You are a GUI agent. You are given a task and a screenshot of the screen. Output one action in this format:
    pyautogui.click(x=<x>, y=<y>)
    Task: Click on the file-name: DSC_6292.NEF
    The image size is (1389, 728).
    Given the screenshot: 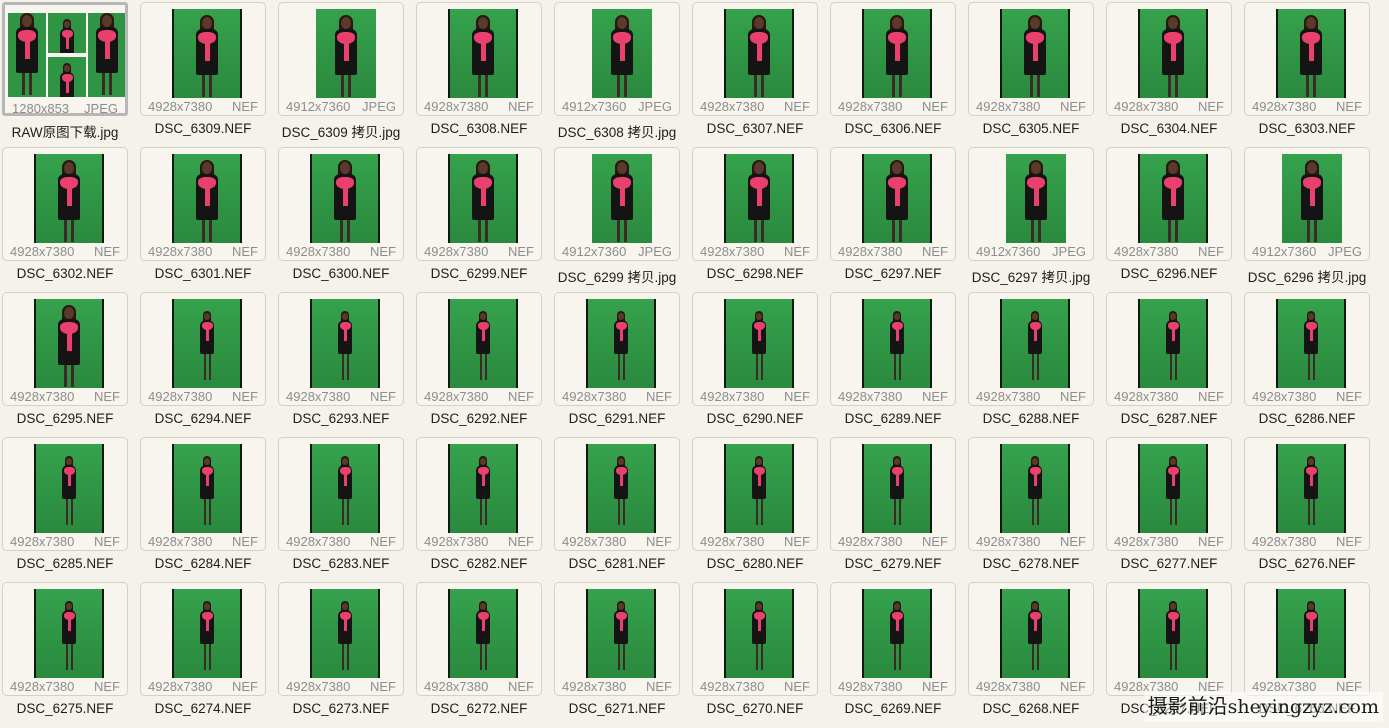 What is the action you would take?
    pyautogui.click(x=479, y=418)
    